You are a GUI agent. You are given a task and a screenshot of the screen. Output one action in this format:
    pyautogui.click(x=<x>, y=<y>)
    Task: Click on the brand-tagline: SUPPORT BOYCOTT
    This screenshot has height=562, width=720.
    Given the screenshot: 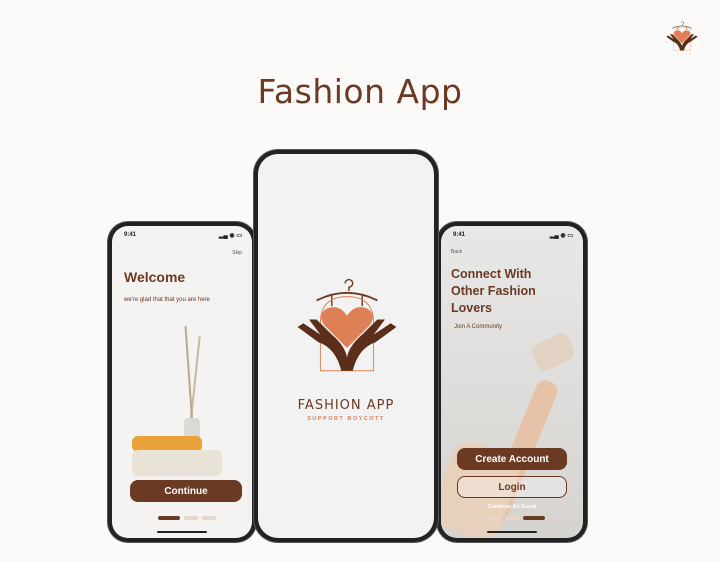 What is the action you would take?
    pyautogui.click(x=346, y=419)
    